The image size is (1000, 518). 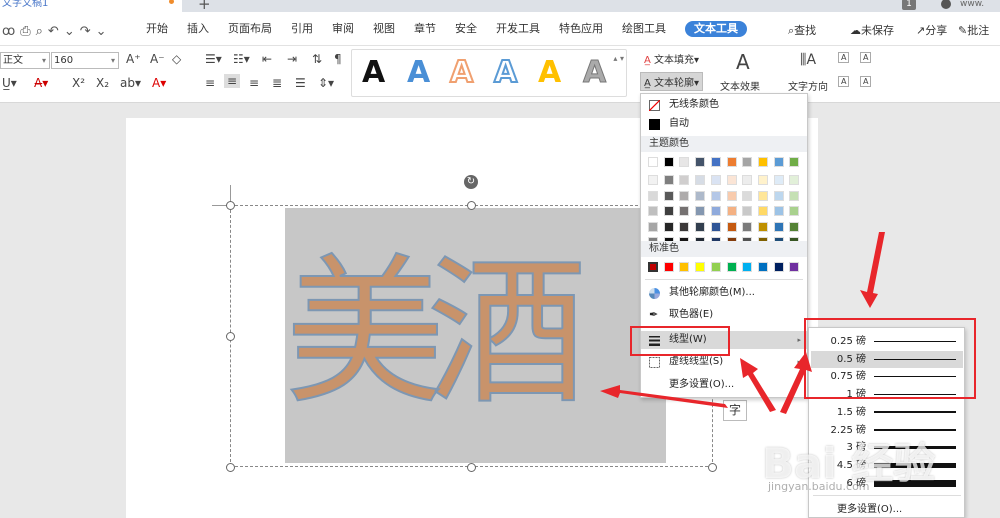 What do you see at coordinates (743, 62) in the screenshot?
I see `text-effect-icon: A` at bounding box center [743, 62].